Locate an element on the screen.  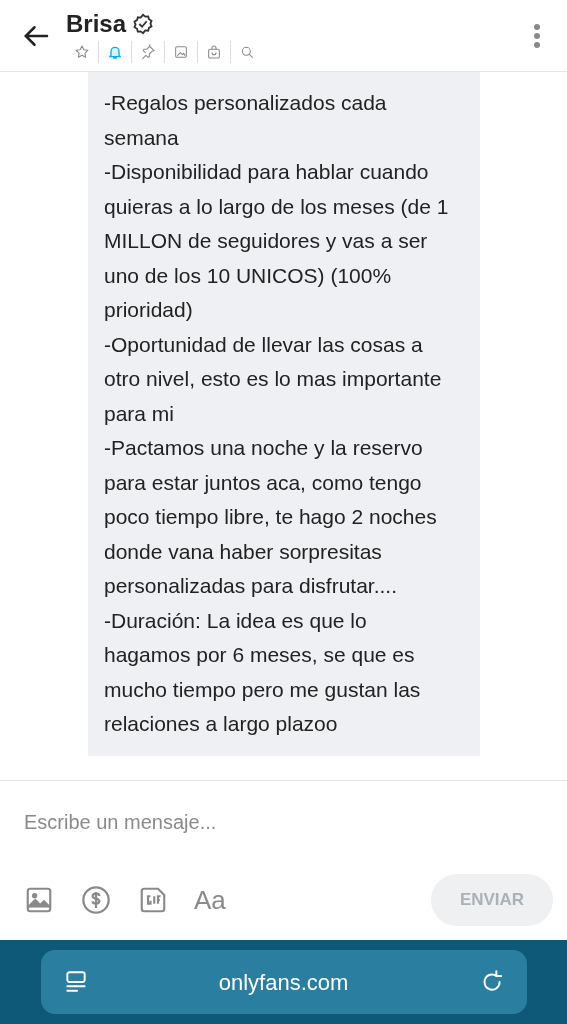
message-text: -Regalos personalizados cada semana is located at coordinates (246, 120).